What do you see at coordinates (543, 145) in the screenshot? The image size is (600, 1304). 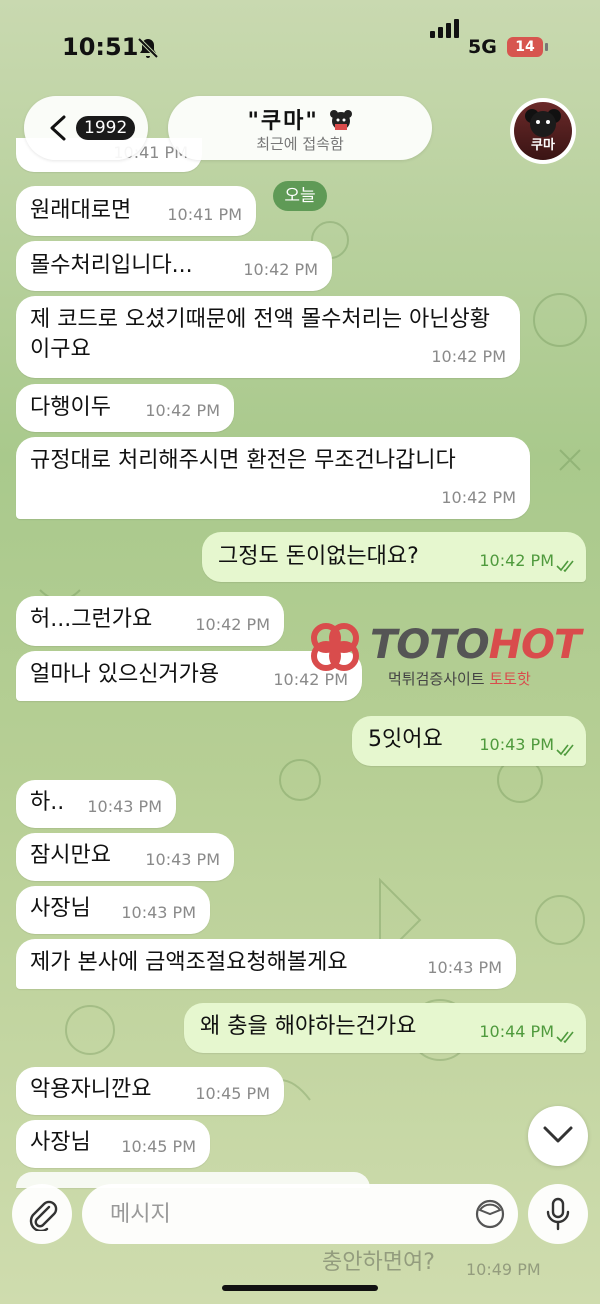 I see `avatar-label: 쿠마` at bounding box center [543, 145].